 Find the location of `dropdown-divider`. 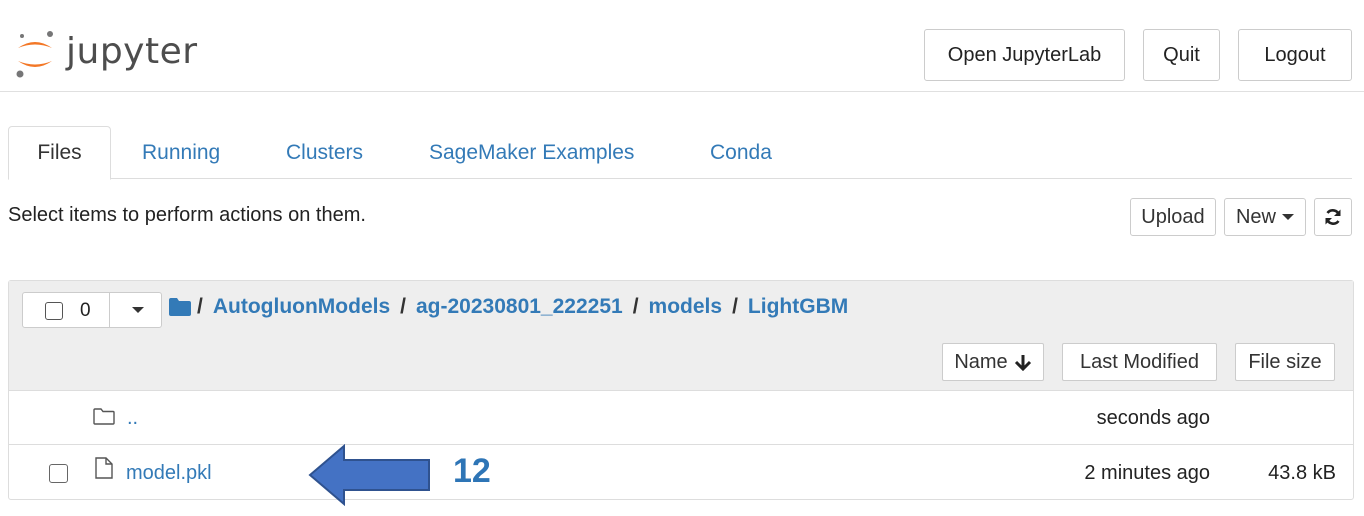

dropdown-divider is located at coordinates (109, 310).